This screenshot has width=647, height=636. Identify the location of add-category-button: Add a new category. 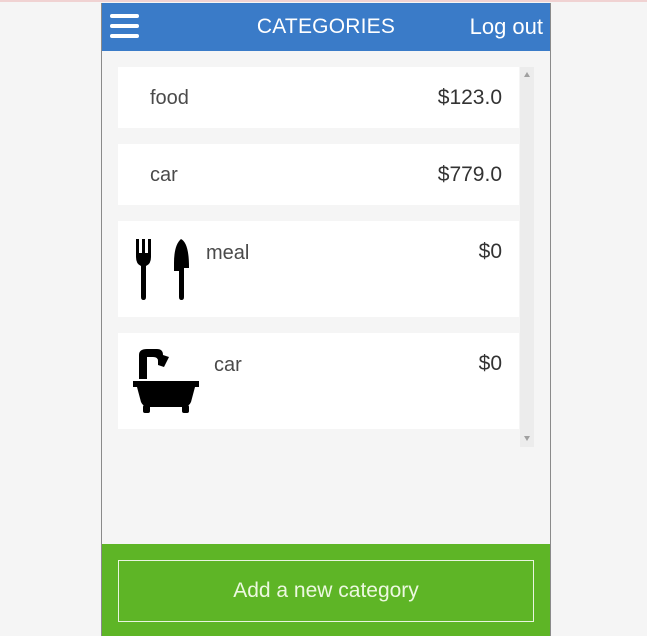
(326, 591).